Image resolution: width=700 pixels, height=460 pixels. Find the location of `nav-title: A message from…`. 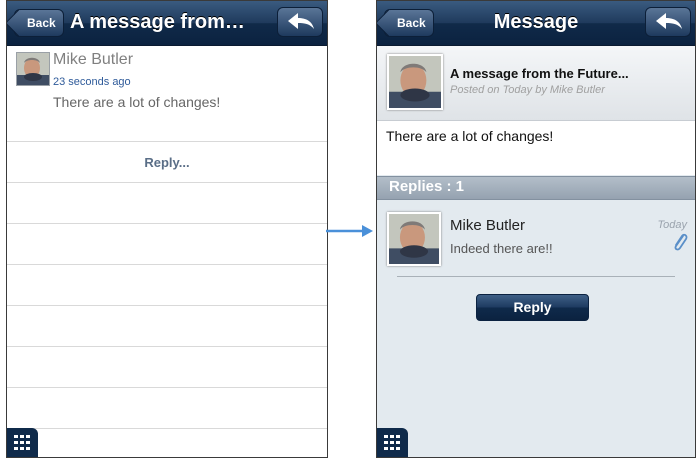

nav-title: A message from… is located at coordinates (157, 22).